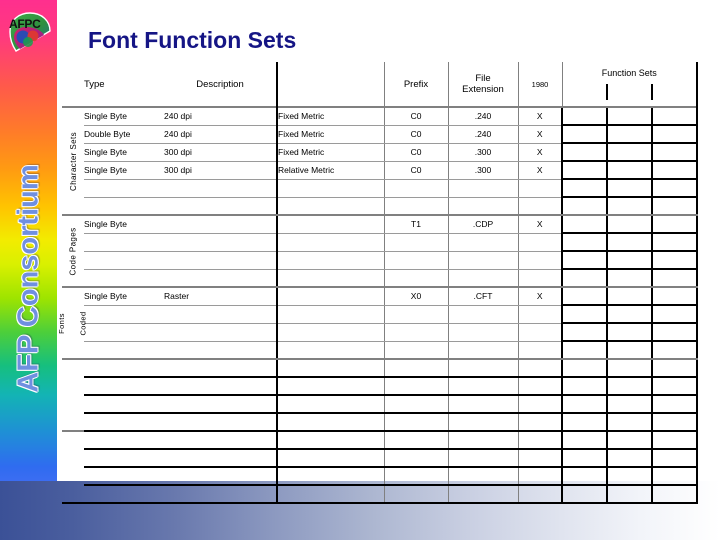  I want to click on header-function-sets-label: Function Sets, so click(629, 73).